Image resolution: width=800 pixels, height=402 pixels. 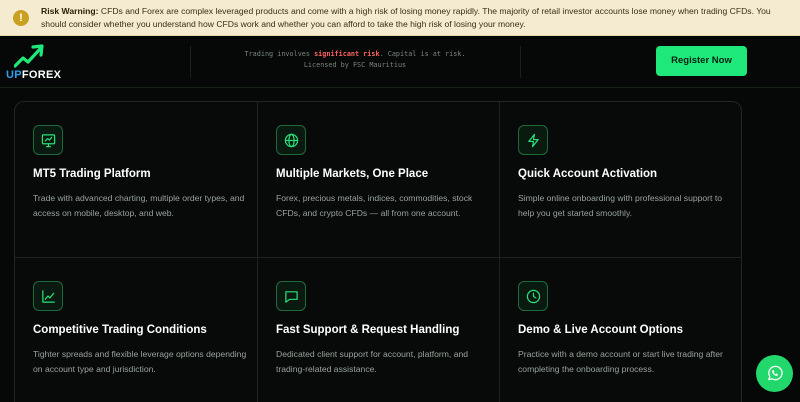 What do you see at coordinates (352, 174) in the screenshot?
I see `feature-title: Multiple Markets, One Place` at bounding box center [352, 174].